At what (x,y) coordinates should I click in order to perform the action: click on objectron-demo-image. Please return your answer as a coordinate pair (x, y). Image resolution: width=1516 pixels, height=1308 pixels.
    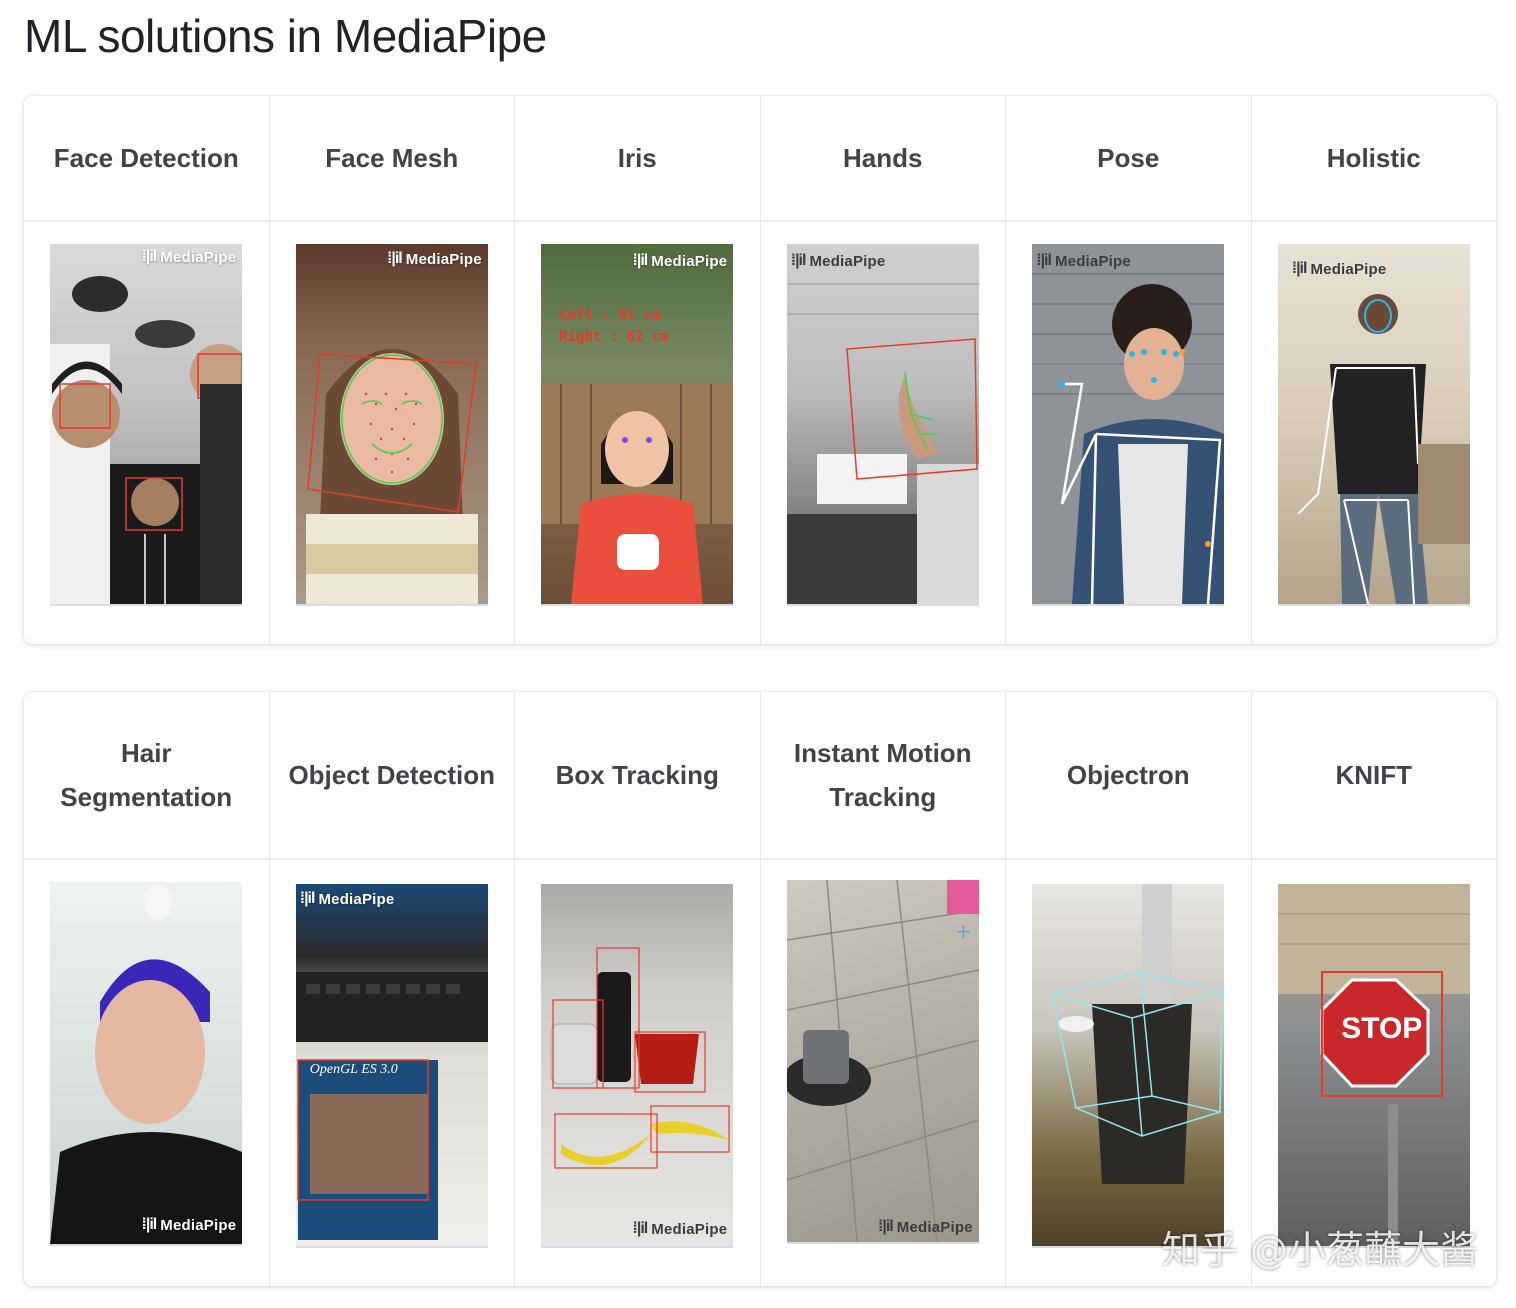
    Looking at the image, I should click on (1128, 1065).